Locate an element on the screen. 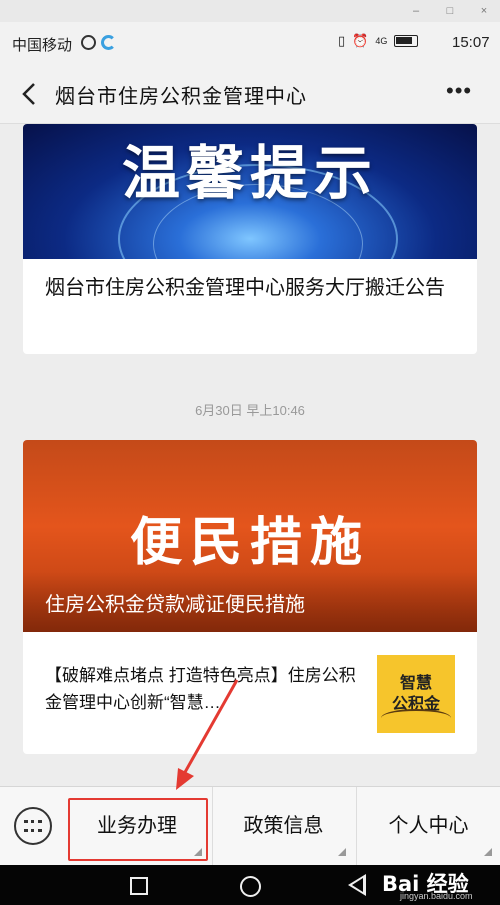  vibrate-icon: ▯ is located at coordinates (342, 40).